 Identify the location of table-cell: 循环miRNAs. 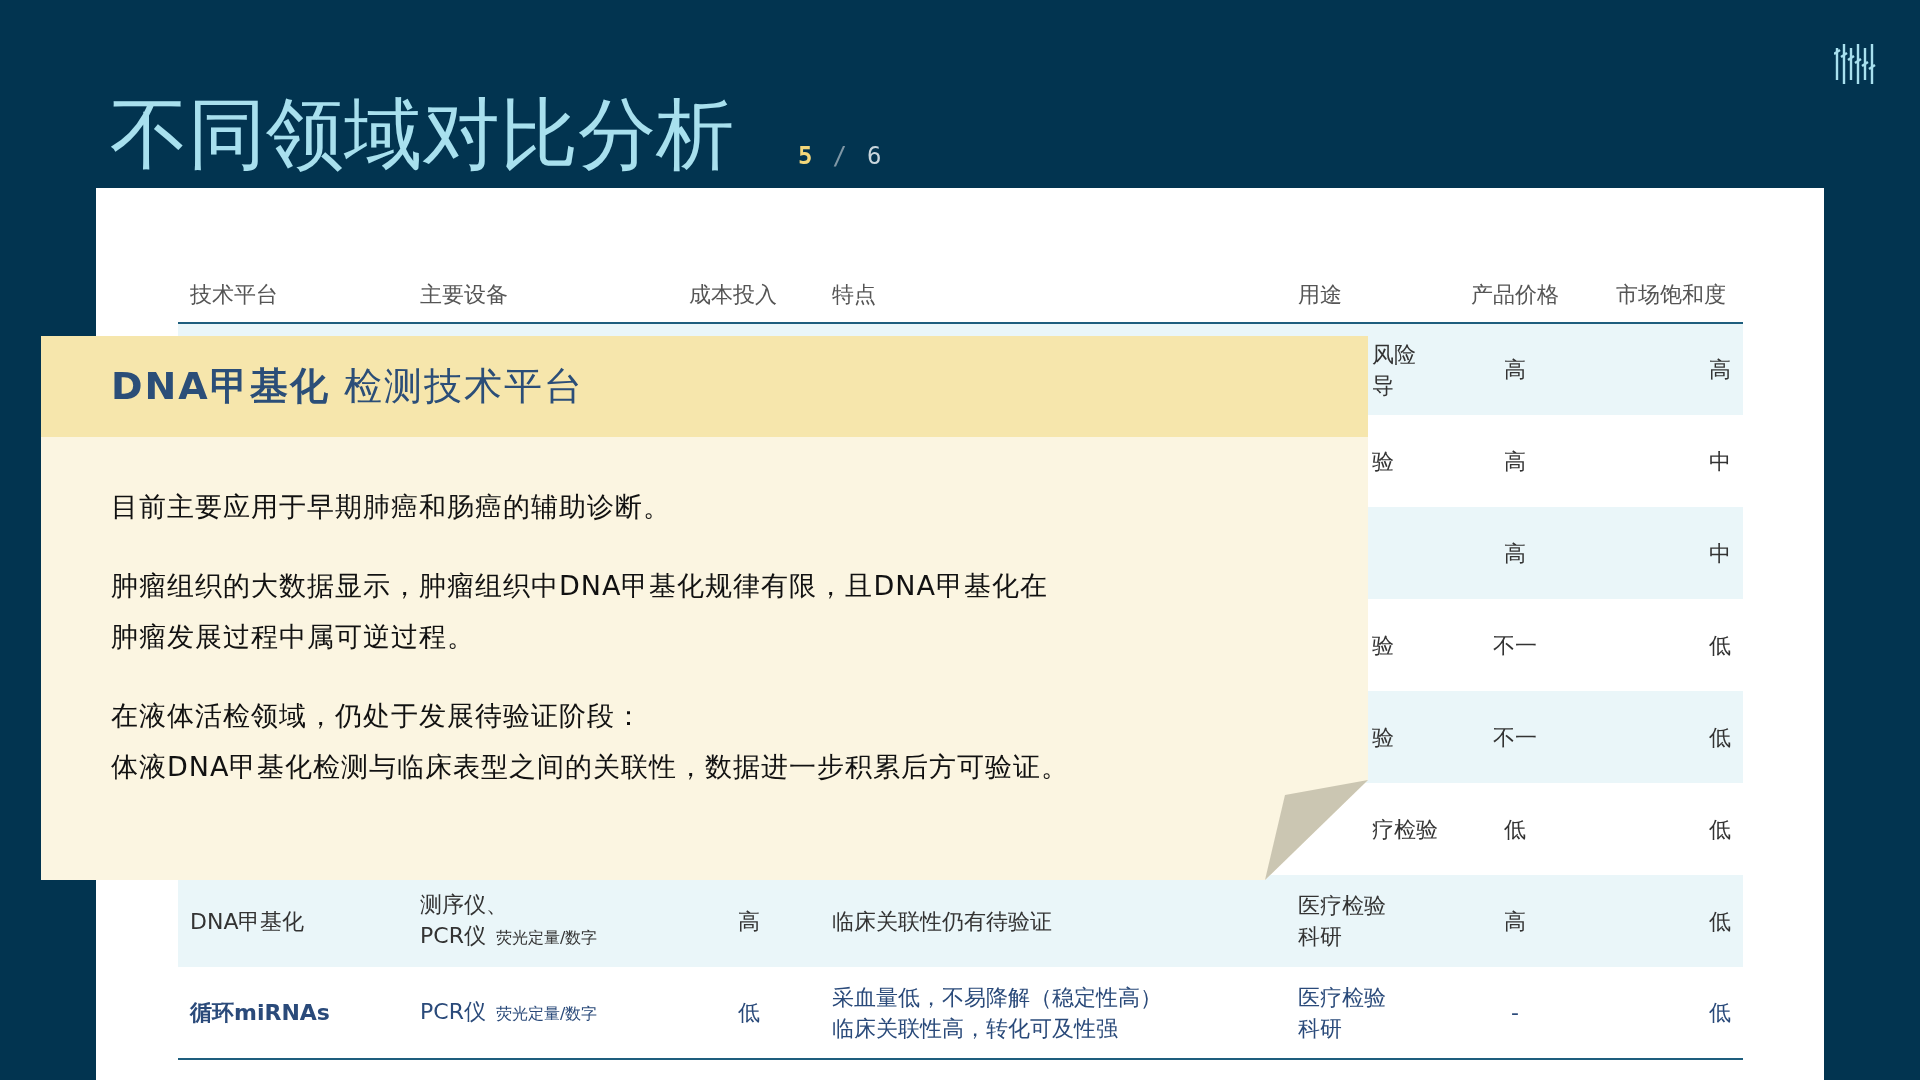
(260, 1012).